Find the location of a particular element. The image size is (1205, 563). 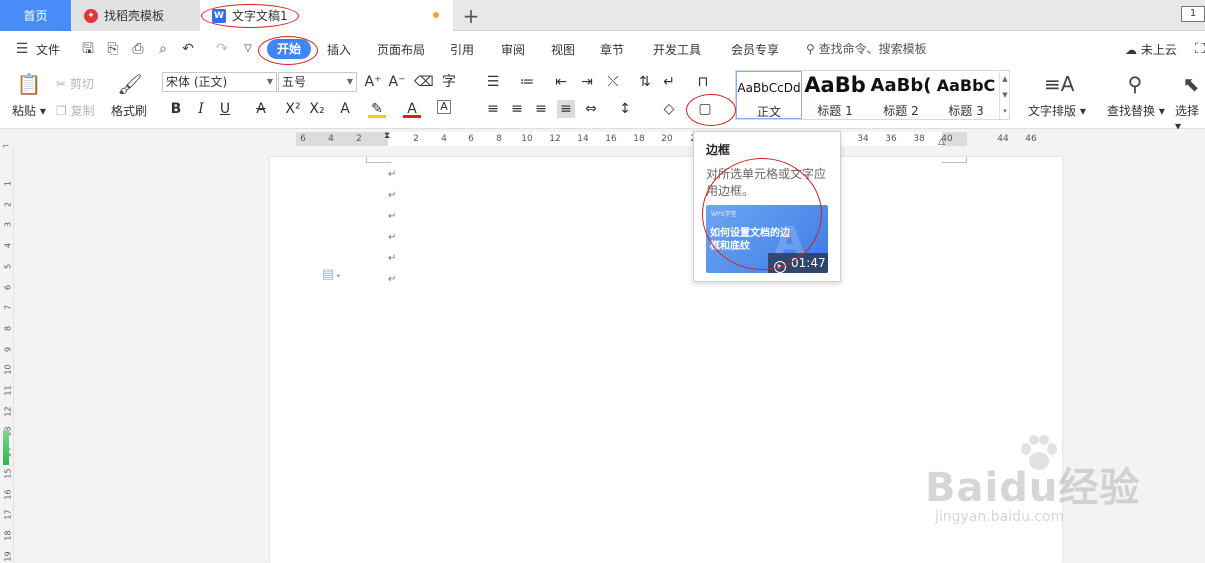

cut-button: ✂ 剪切 is located at coordinates (75, 83).